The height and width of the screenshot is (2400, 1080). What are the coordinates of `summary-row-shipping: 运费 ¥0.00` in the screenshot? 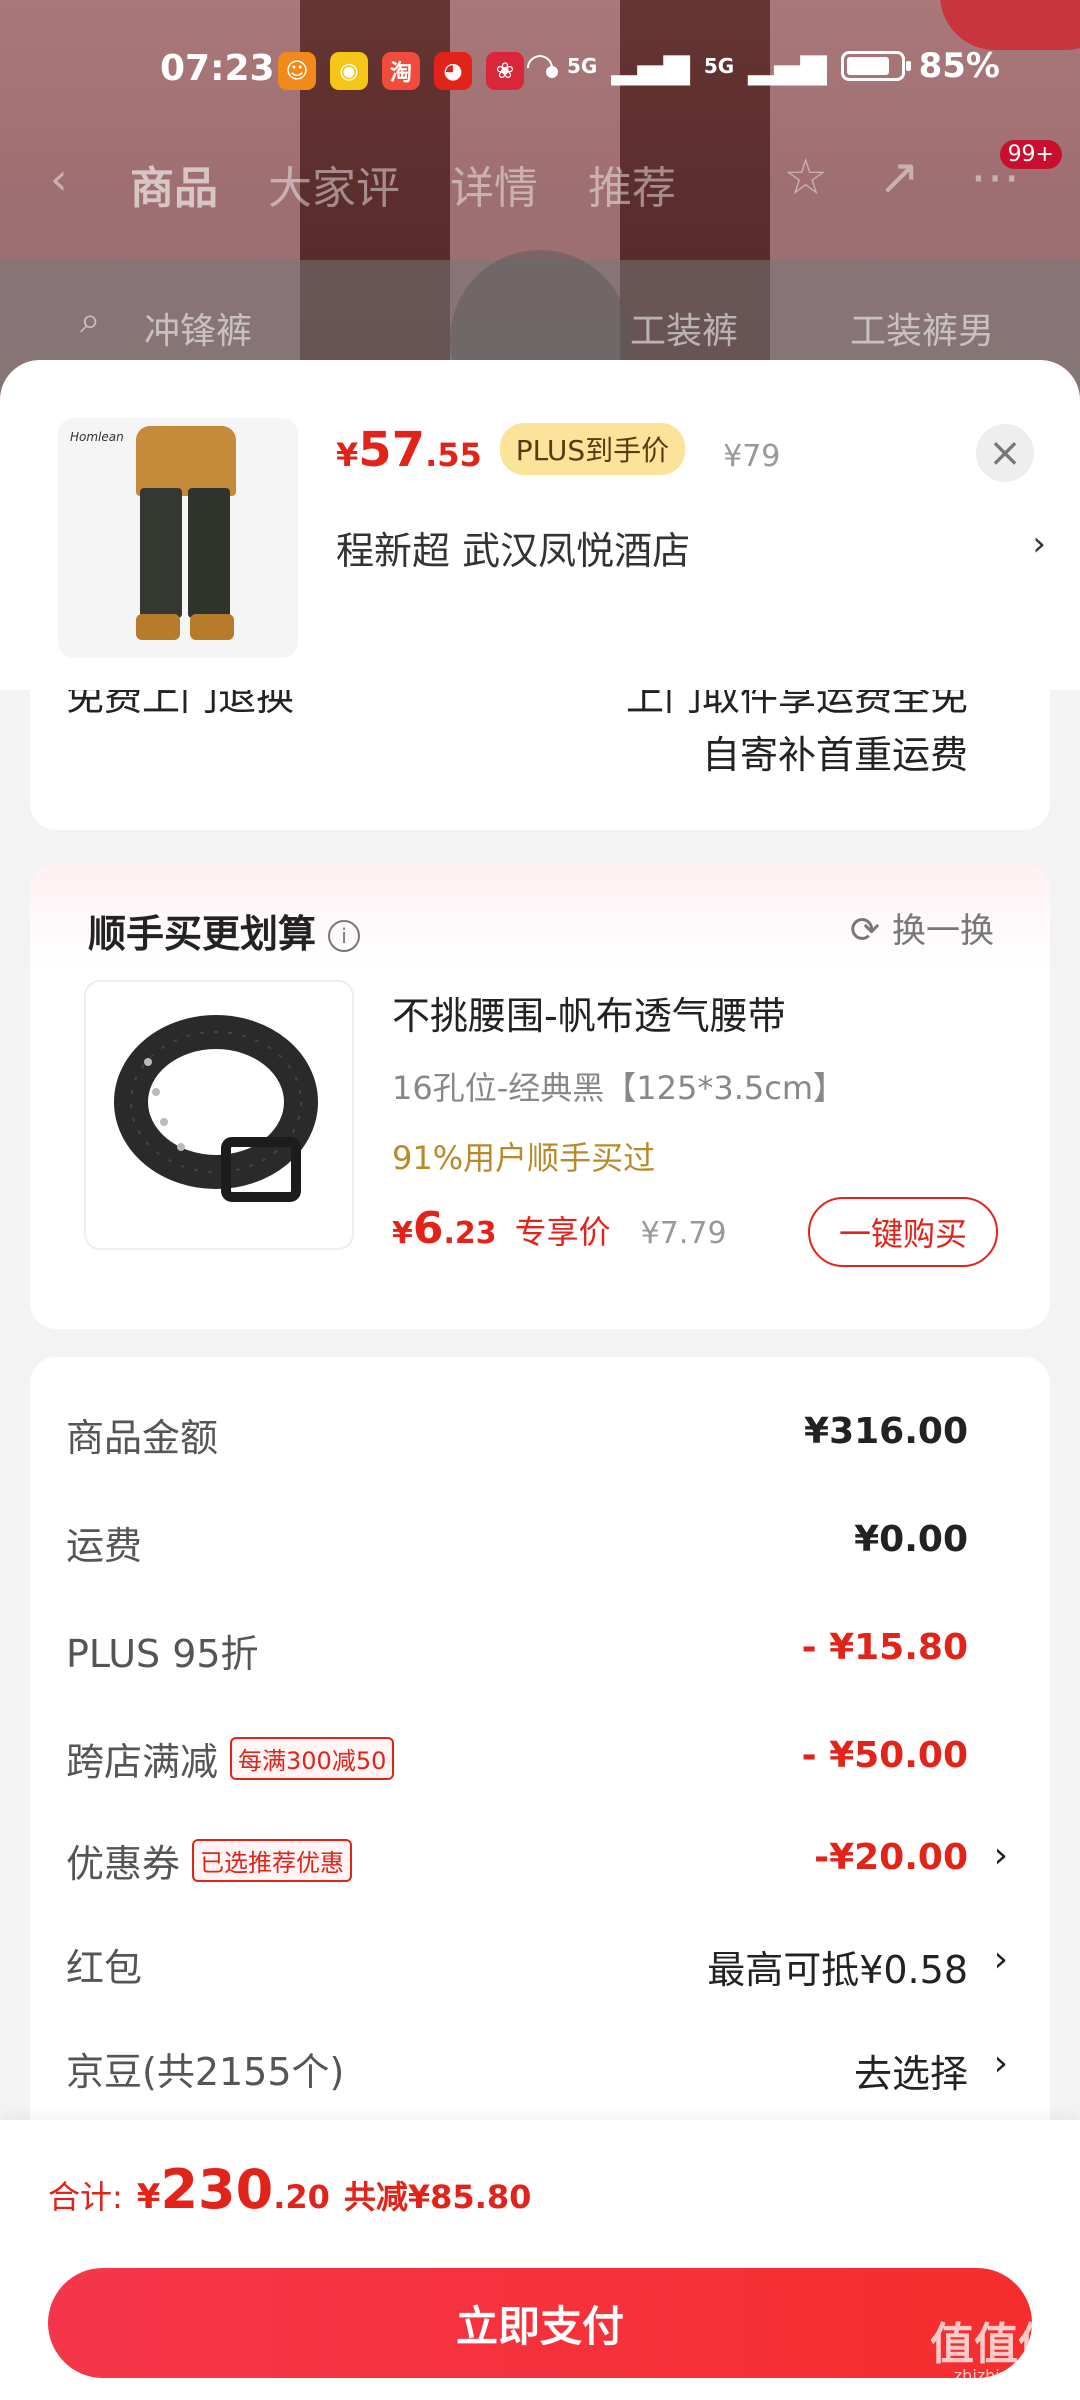 It's located at (517, 1540).